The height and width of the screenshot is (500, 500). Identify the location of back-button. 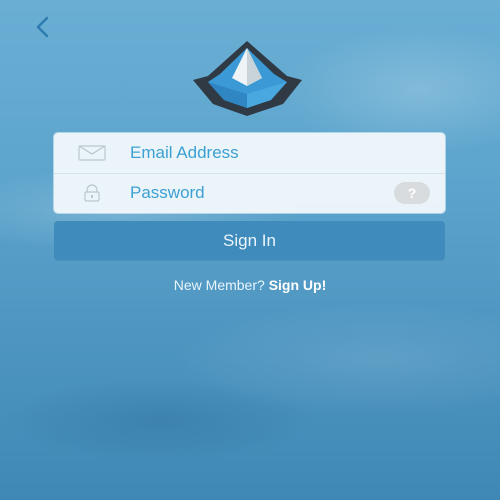
(43, 27).